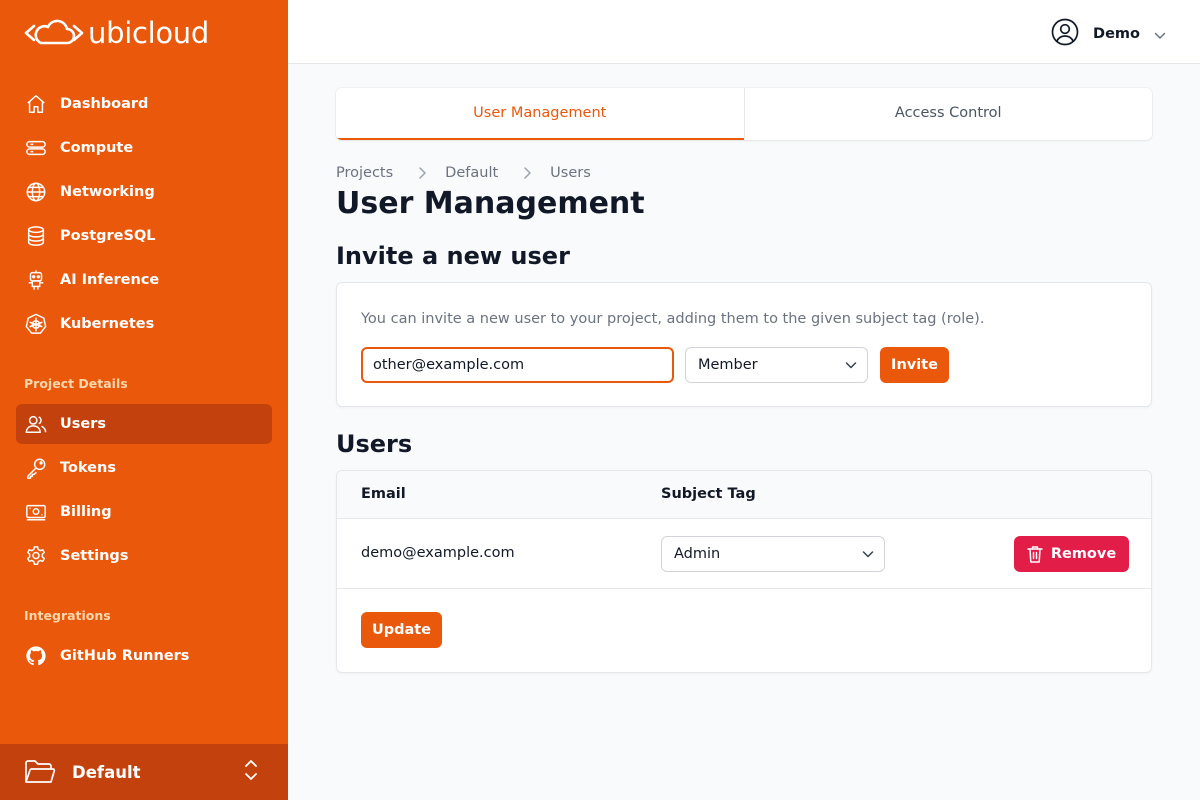 The width and height of the screenshot is (1200, 800). I want to click on banknote-icon, so click(36, 512).